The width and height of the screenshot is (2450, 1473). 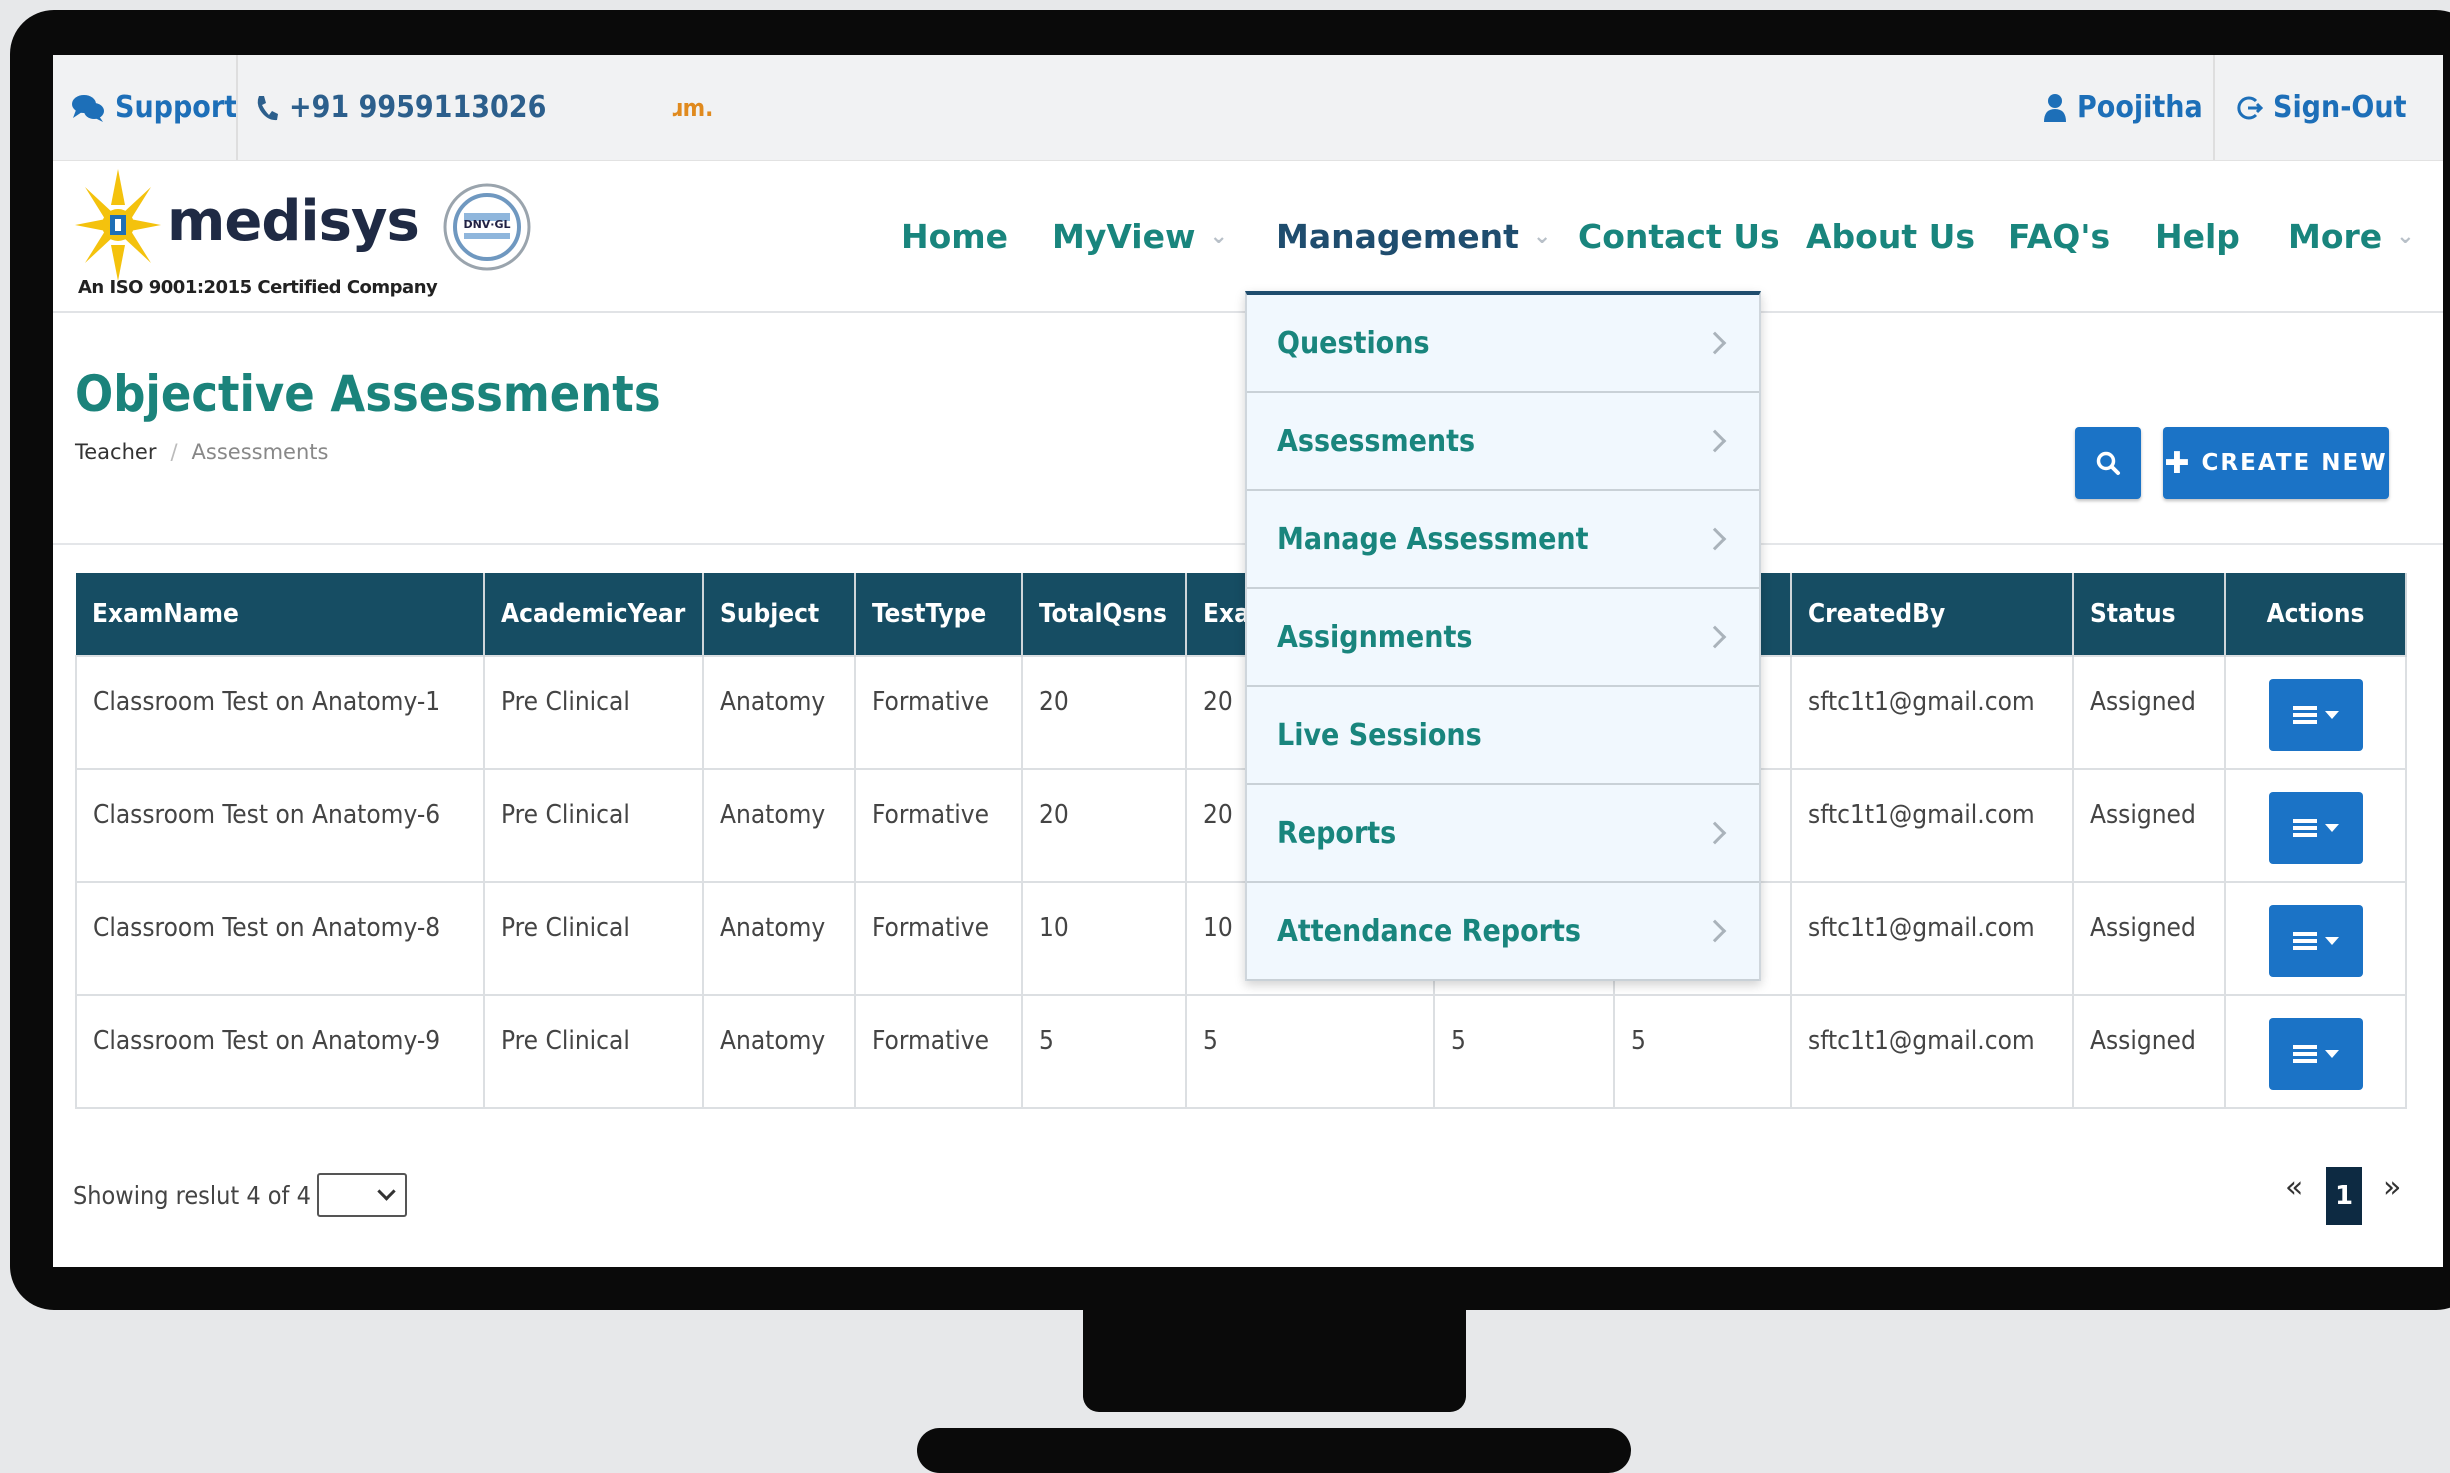 What do you see at coordinates (361, 1195) in the screenshot?
I see `page-size-select` at bounding box center [361, 1195].